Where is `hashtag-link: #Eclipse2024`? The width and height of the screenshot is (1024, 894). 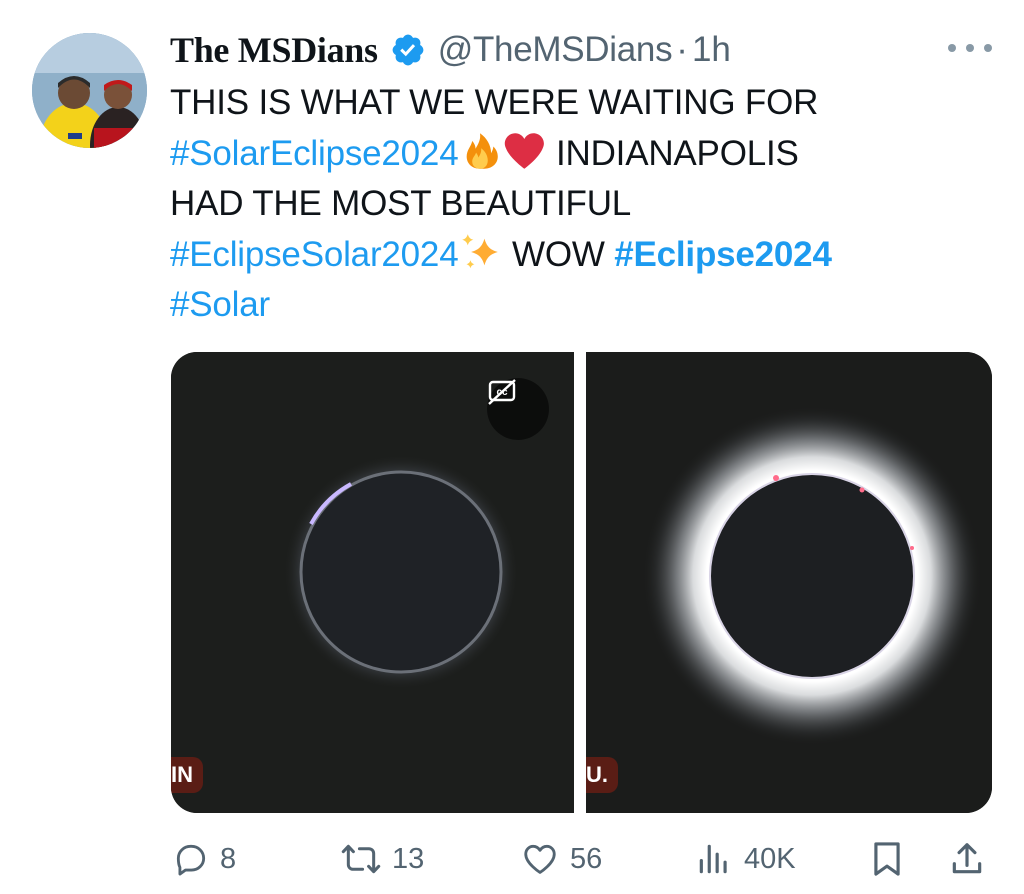 hashtag-link: #Eclipse2024 is located at coordinates (723, 254).